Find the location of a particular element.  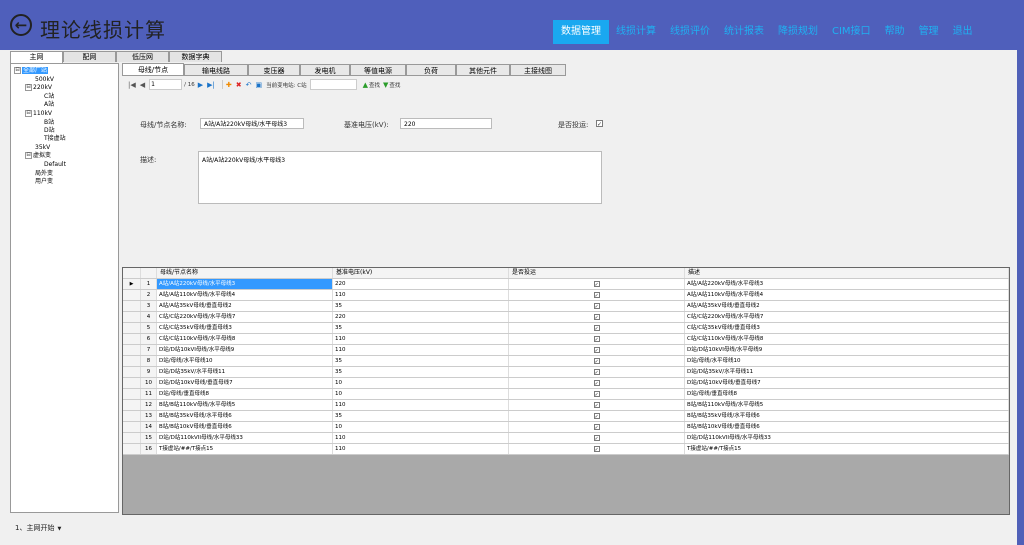

undo-icon: ↶ is located at coordinates (249, 85).